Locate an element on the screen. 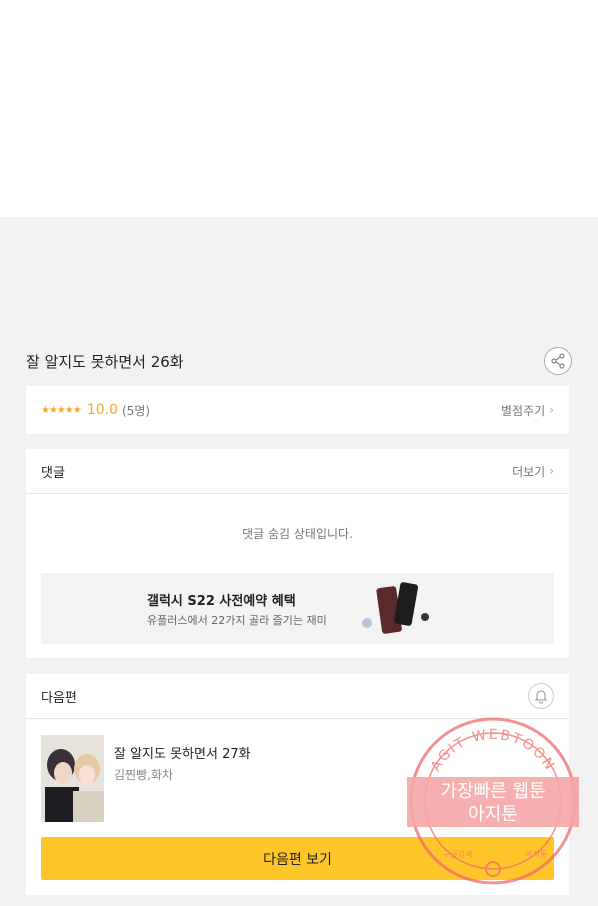 The image size is (598, 906). next-episode-title: 잘 알지도 못하면서 27화 is located at coordinates (182, 754).